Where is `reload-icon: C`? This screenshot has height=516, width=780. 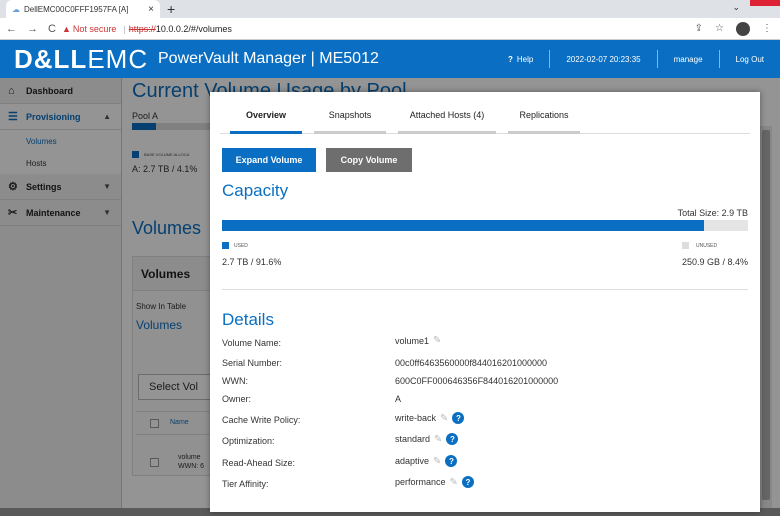 reload-icon: C is located at coordinates (52, 29).